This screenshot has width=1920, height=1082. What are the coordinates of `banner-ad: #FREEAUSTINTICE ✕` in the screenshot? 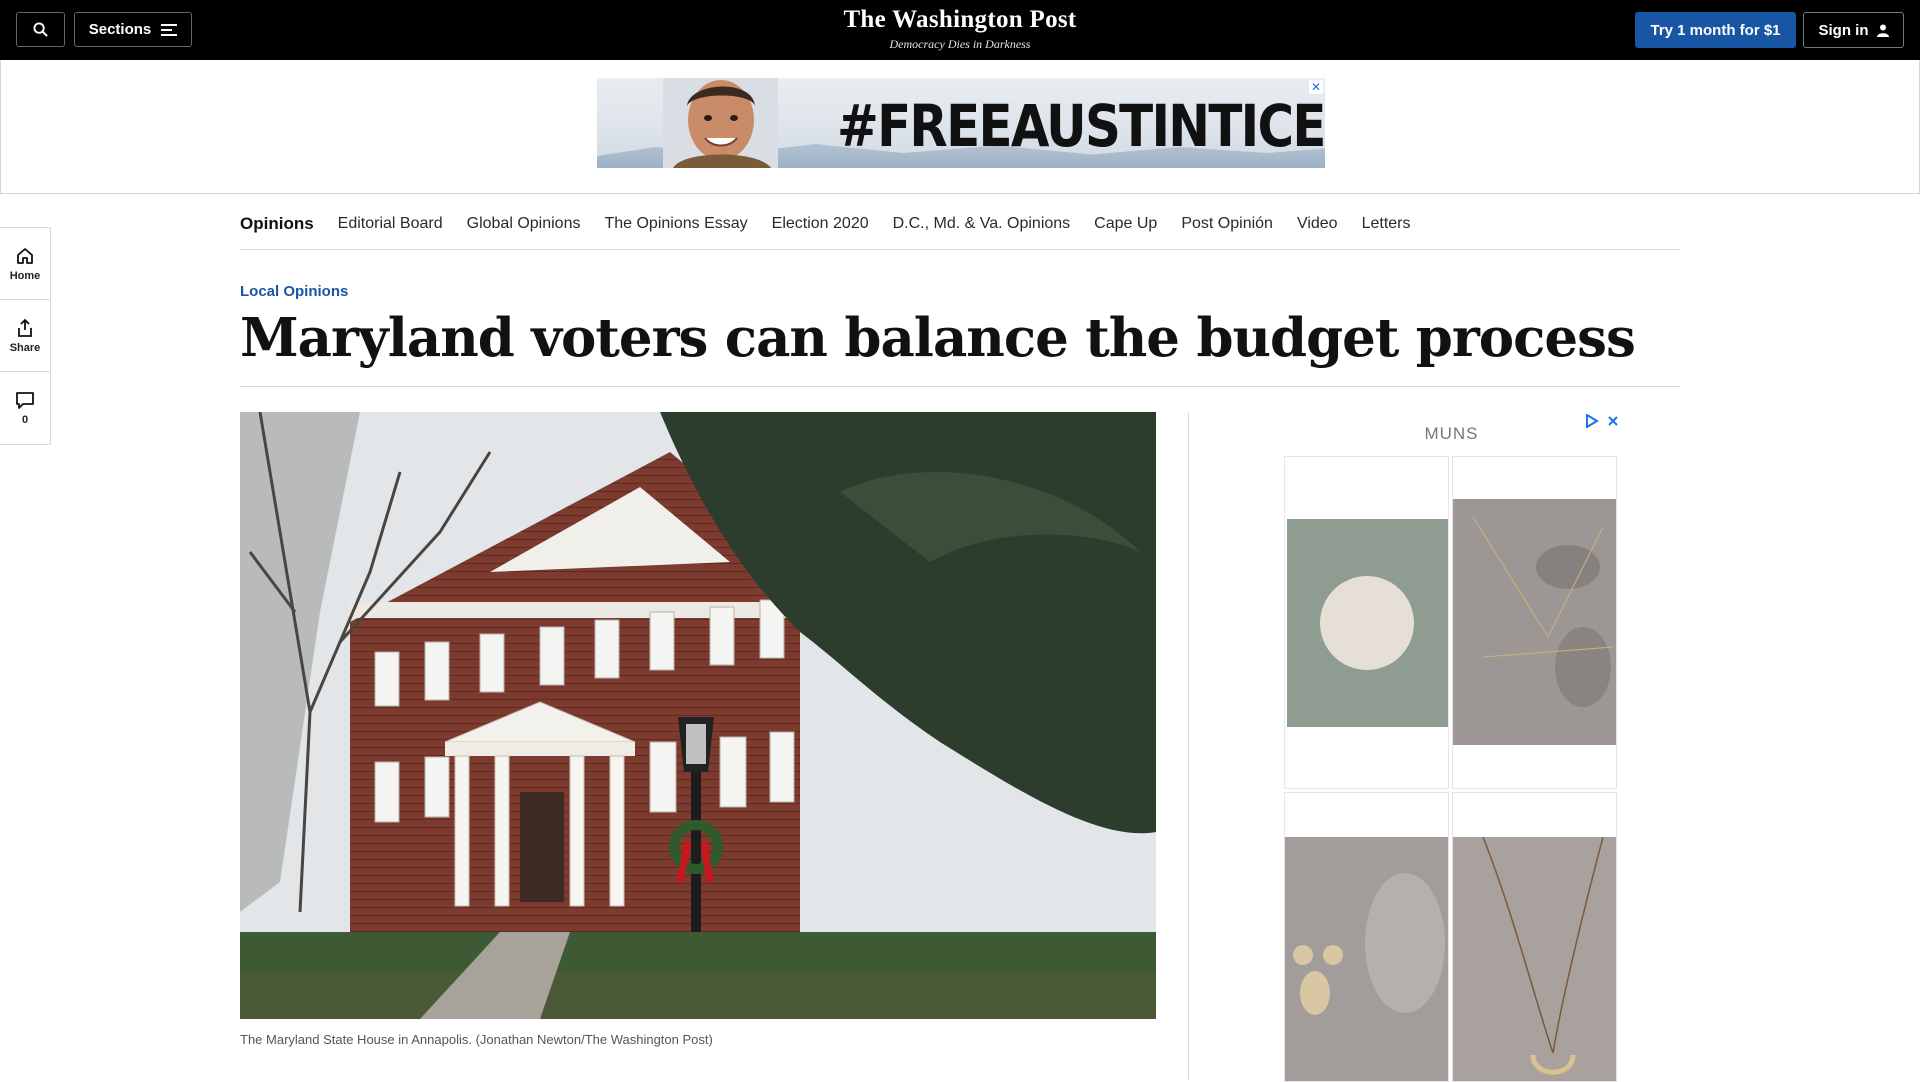 It's located at (961, 123).